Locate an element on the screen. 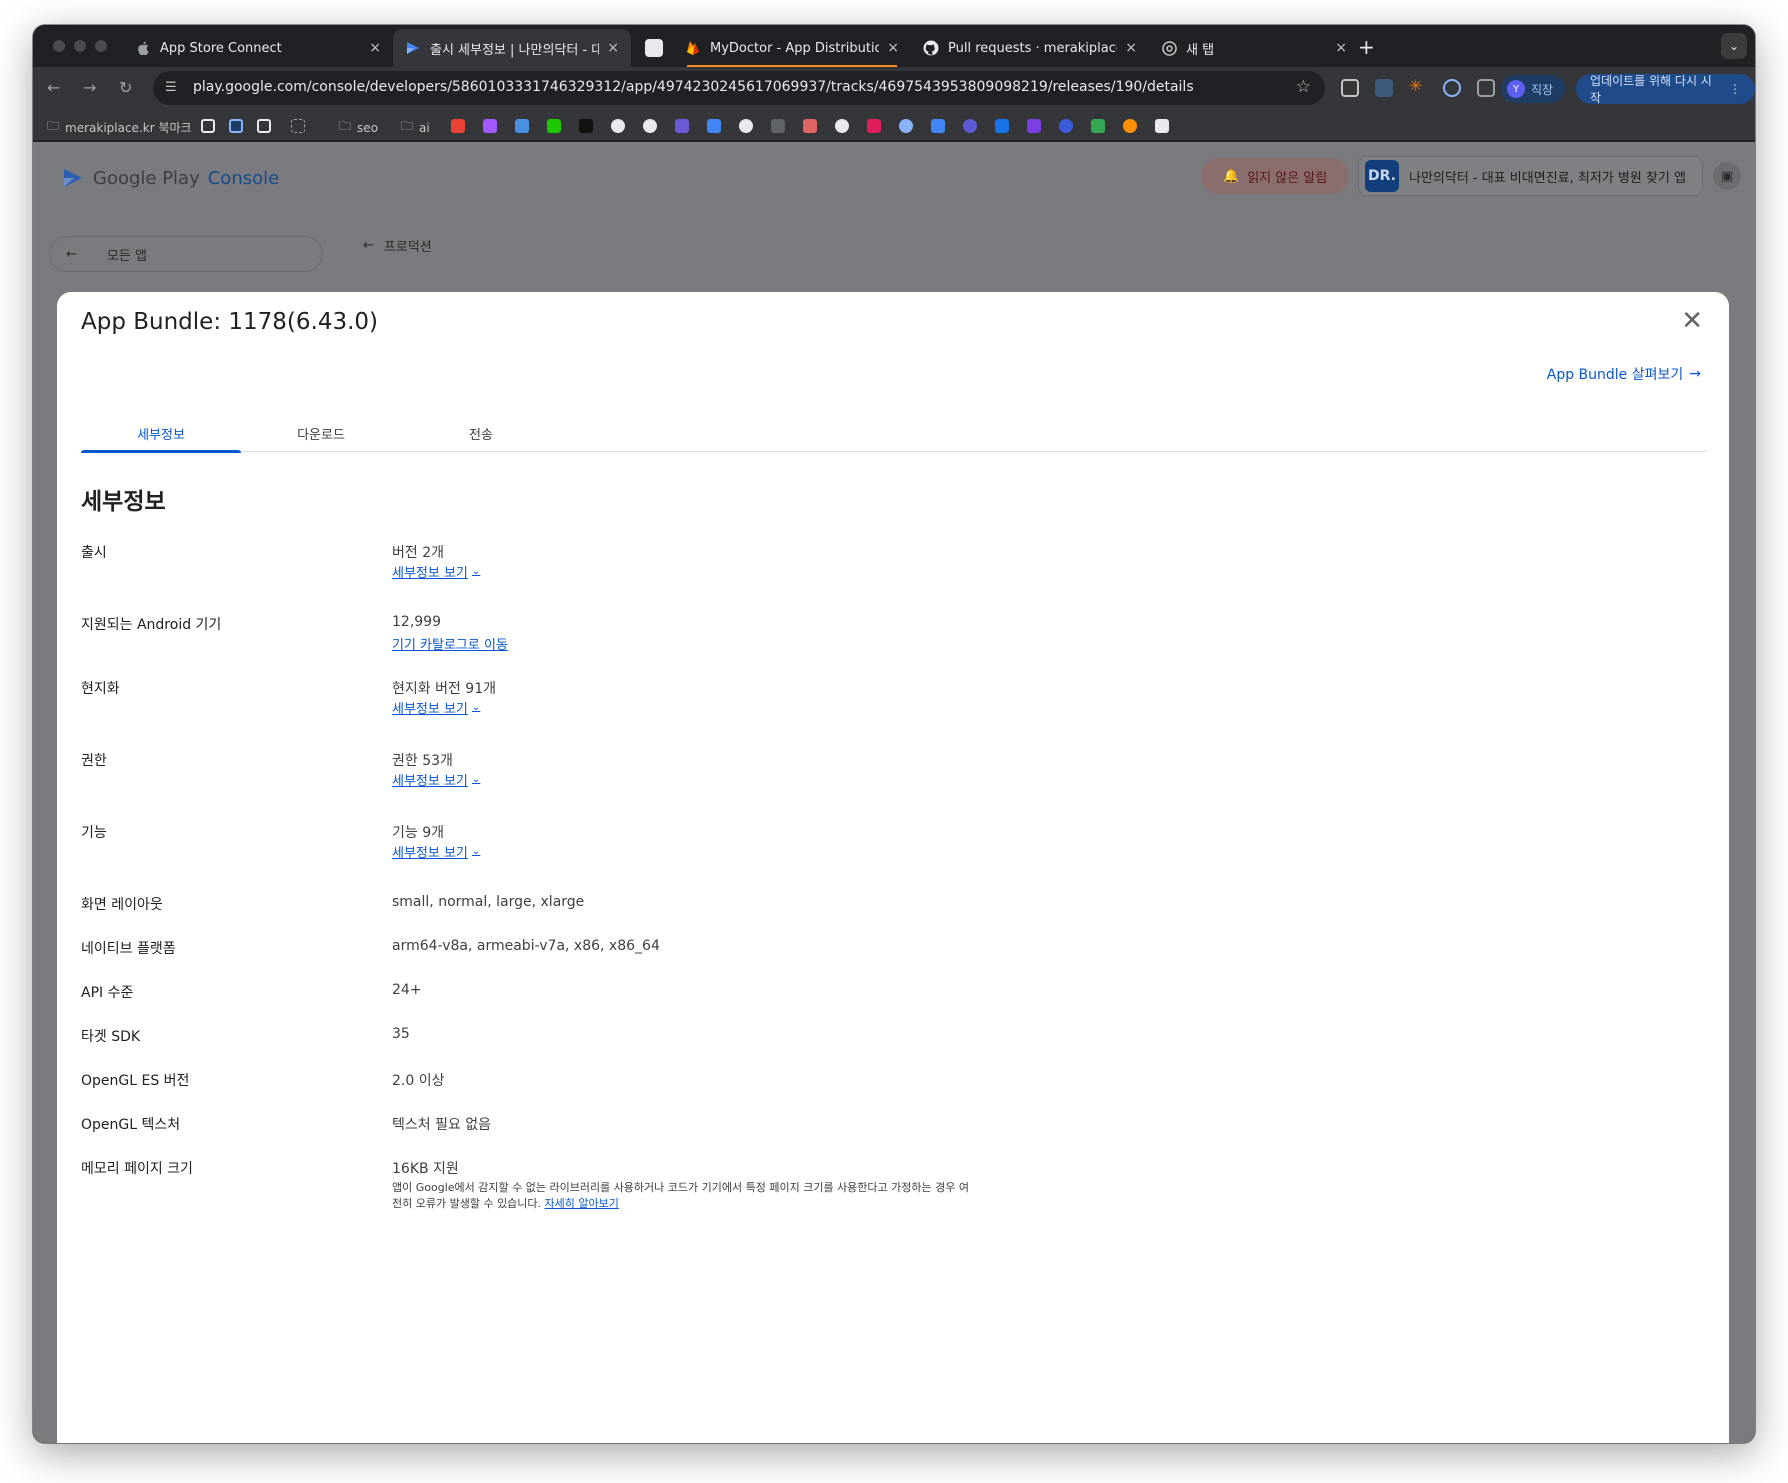 The height and width of the screenshot is (1483, 1788). zoom-window-button is located at coordinates (101, 46).